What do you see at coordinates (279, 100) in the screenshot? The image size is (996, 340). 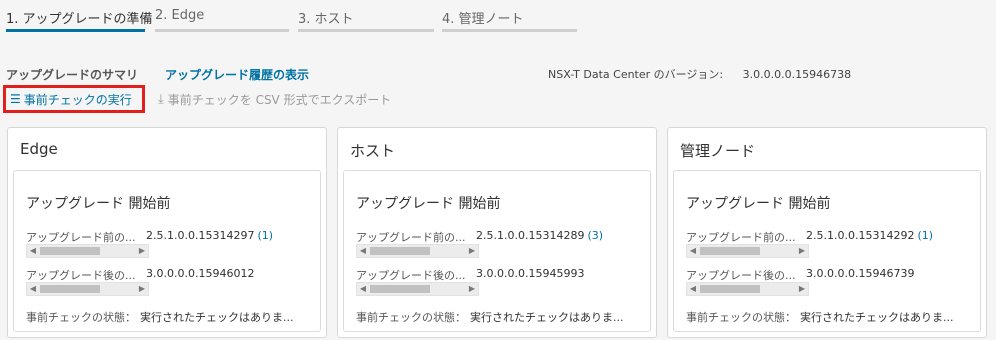 I see `export-csv-label: 事前チェックを CSV 形式でエクスポート` at bounding box center [279, 100].